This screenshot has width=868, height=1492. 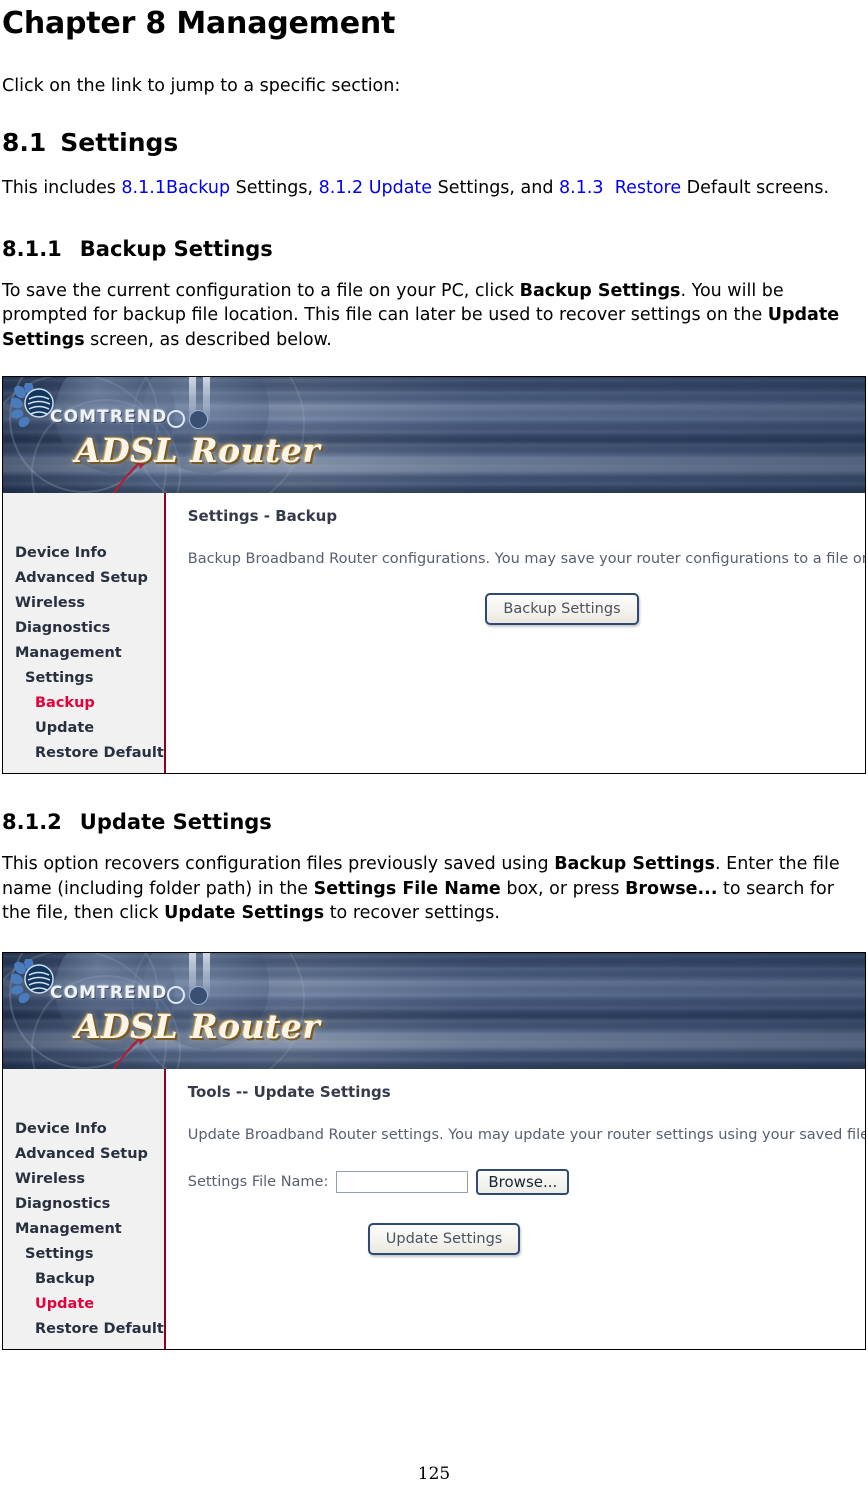 What do you see at coordinates (274, 188) in the screenshot?
I see `para-mid-1: Settings,` at bounding box center [274, 188].